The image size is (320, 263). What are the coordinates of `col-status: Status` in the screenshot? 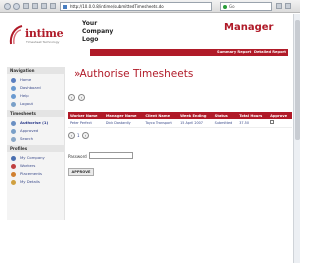 It's located at (225, 115).